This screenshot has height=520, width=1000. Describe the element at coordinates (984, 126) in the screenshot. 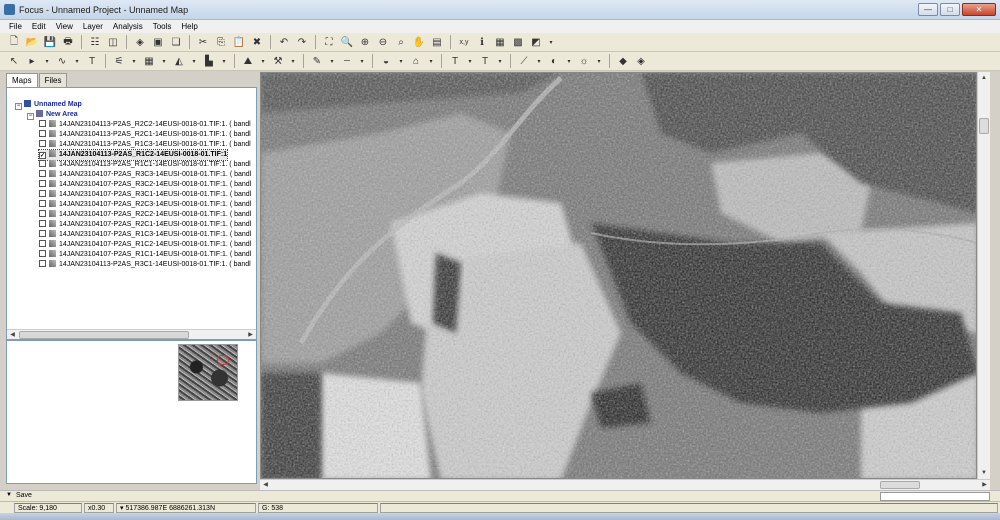

I see `map-vscroll-thumb` at that location.